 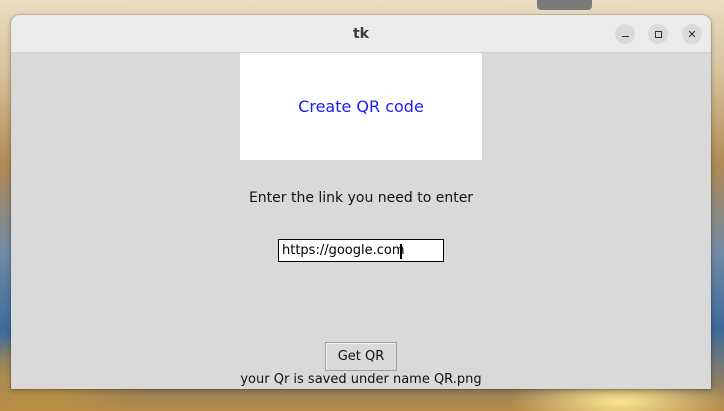 What do you see at coordinates (361, 356) in the screenshot?
I see `get-qr-button: Get QR` at bounding box center [361, 356].